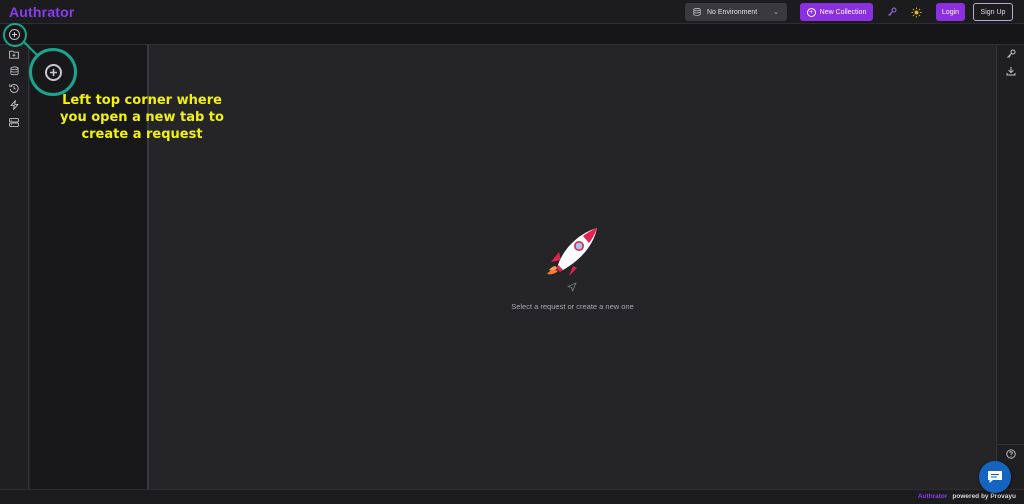  What do you see at coordinates (15, 35) in the screenshot?
I see `annotation-highlight-small` at bounding box center [15, 35].